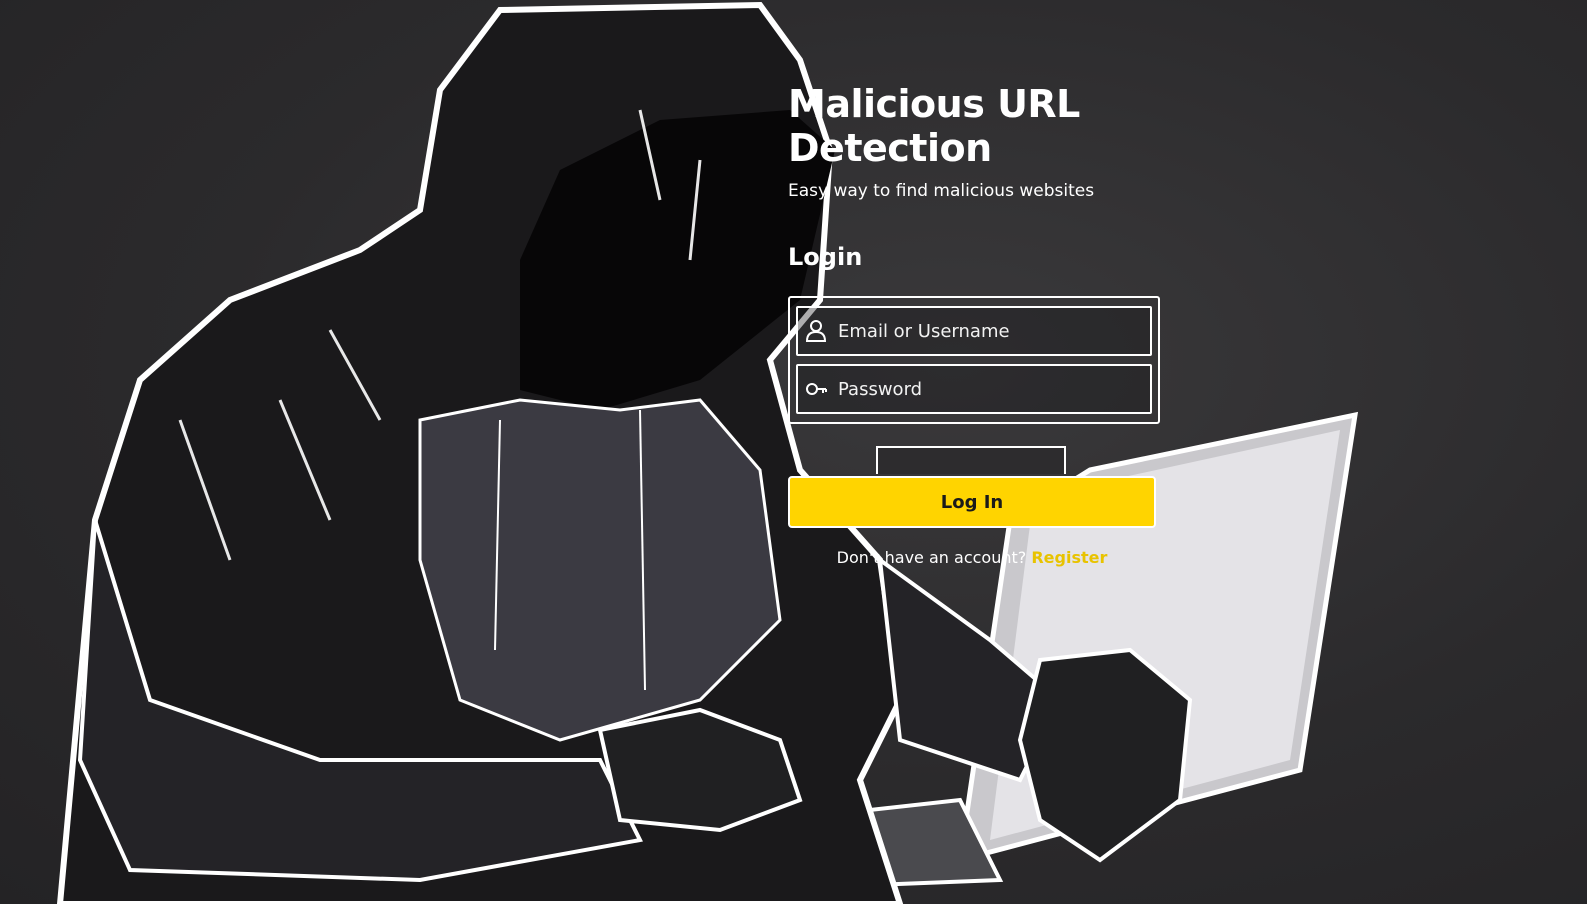  I want to click on username-input, so click(992, 331).